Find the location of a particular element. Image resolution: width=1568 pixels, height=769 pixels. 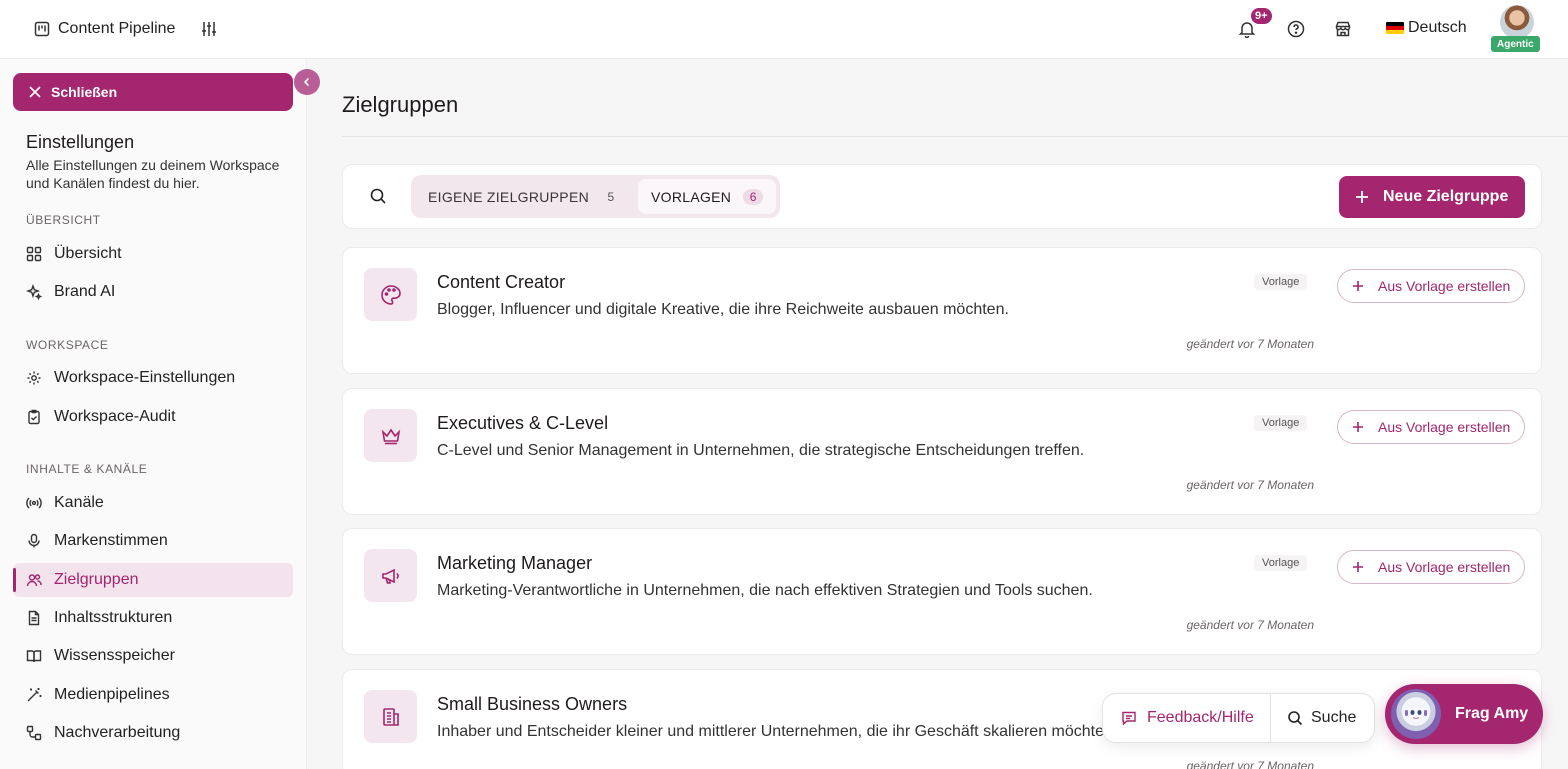

sidebar-item-workspace-audit: Workspace-Audit is located at coordinates (153, 417).